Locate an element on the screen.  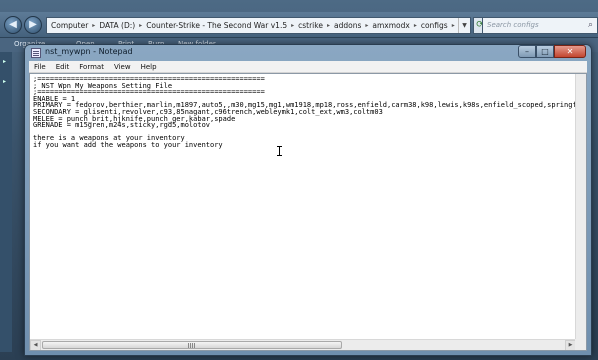
menu-view: View is located at coordinates (122, 66).